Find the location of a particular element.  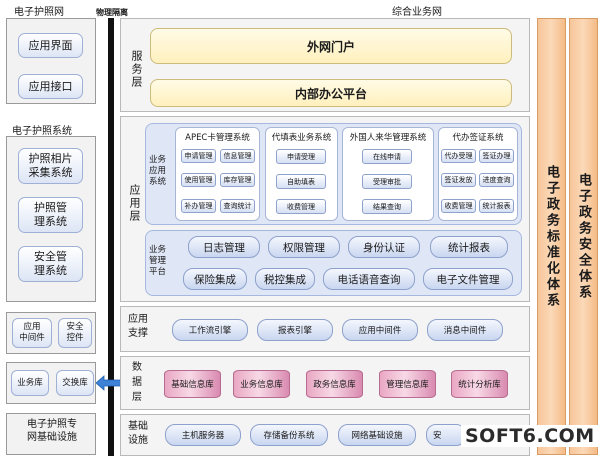

foreigner-item: 结果查询 is located at coordinates (387, 206).